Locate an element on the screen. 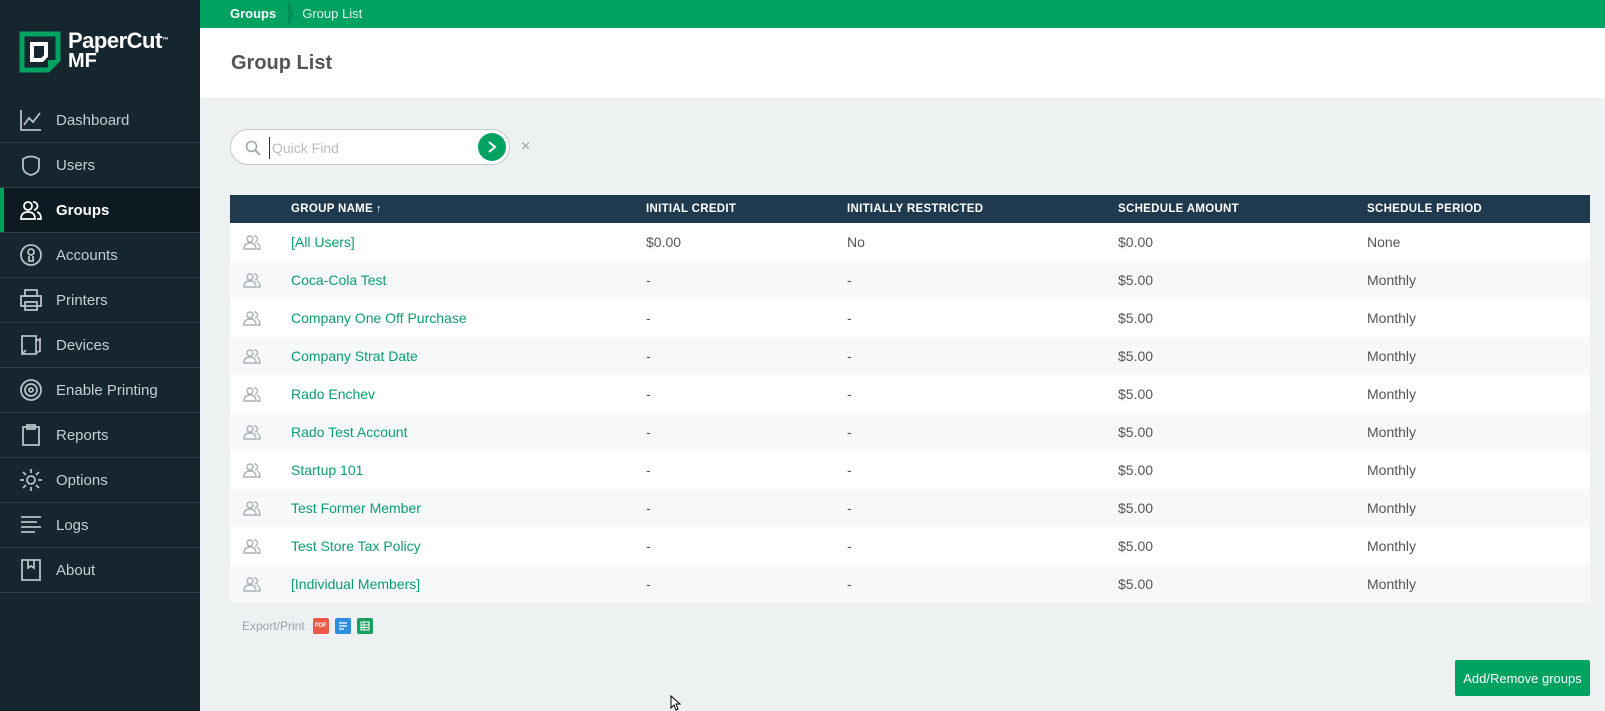 Image resolution: width=1605 pixels, height=711 pixels. sidebar-item-accounts: Accounts is located at coordinates (100, 255).